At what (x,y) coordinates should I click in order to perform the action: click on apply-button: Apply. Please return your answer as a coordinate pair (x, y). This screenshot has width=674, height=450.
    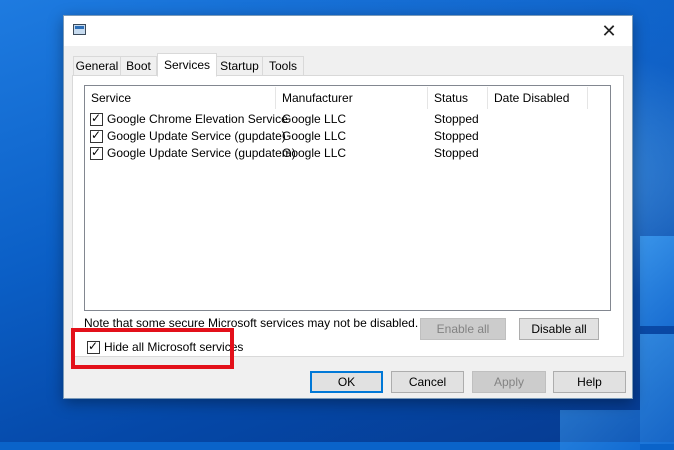
    Looking at the image, I should click on (509, 382).